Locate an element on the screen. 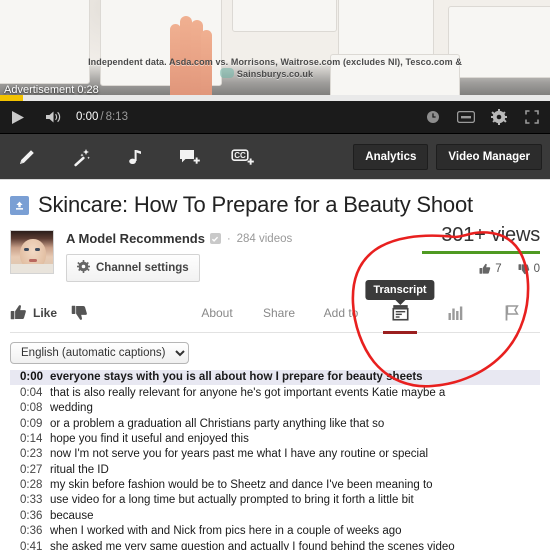 The image size is (550, 550). fullscreen-icon is located at coordinates (531, 117).